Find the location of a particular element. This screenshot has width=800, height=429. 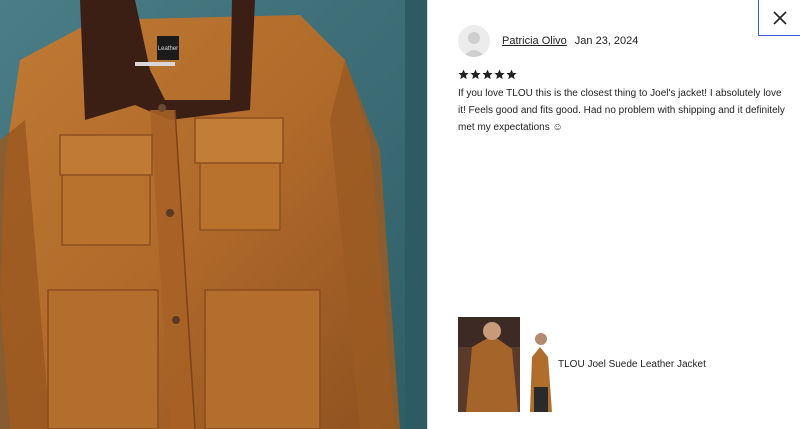

review-date: Jan 23, 2024 is located at coordinates (606, 41).